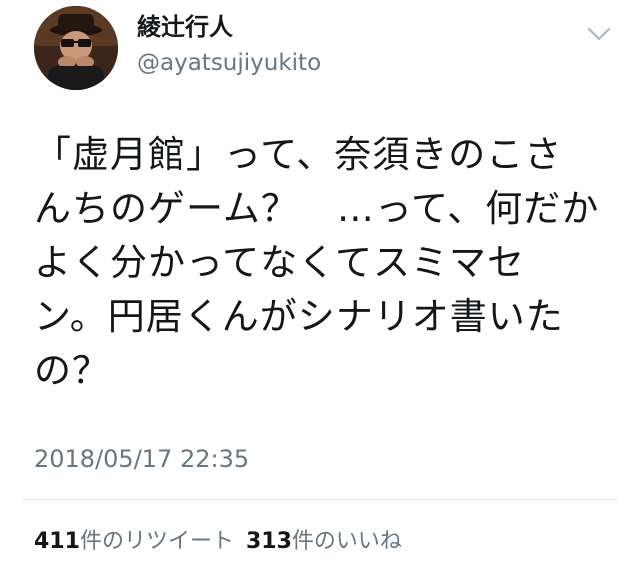  Describe the element at coordinates (229, 63) in the screenshot. I see `user-handle: @ayatsujiyukito` at that location.